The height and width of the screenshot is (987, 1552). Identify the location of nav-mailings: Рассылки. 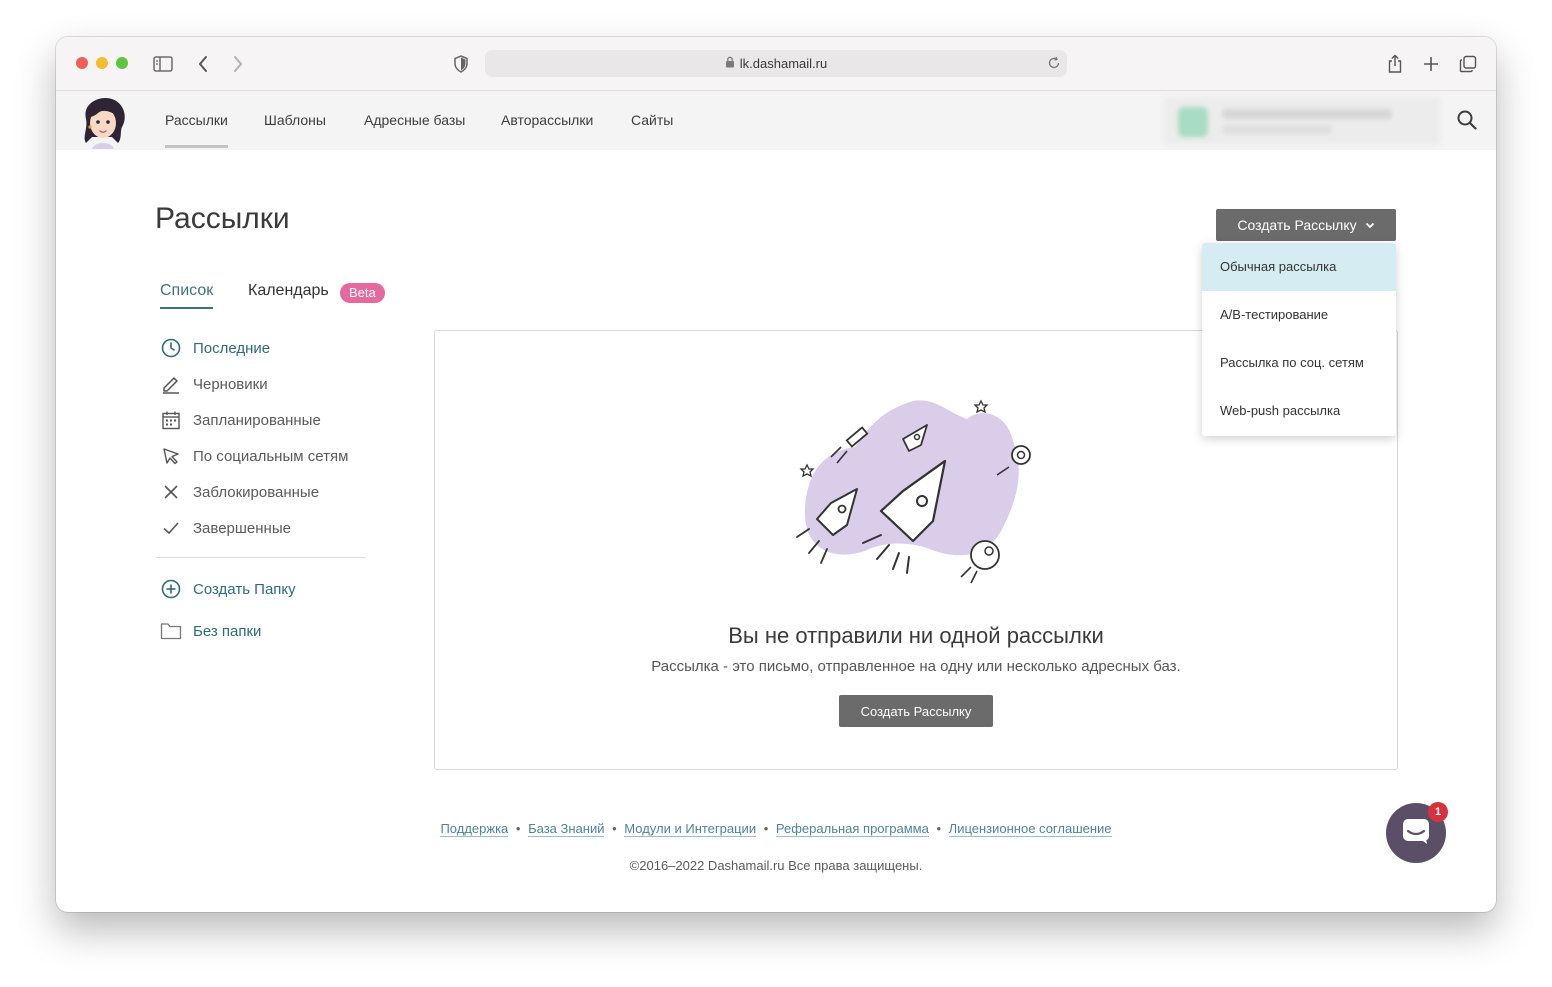
(196, 130).